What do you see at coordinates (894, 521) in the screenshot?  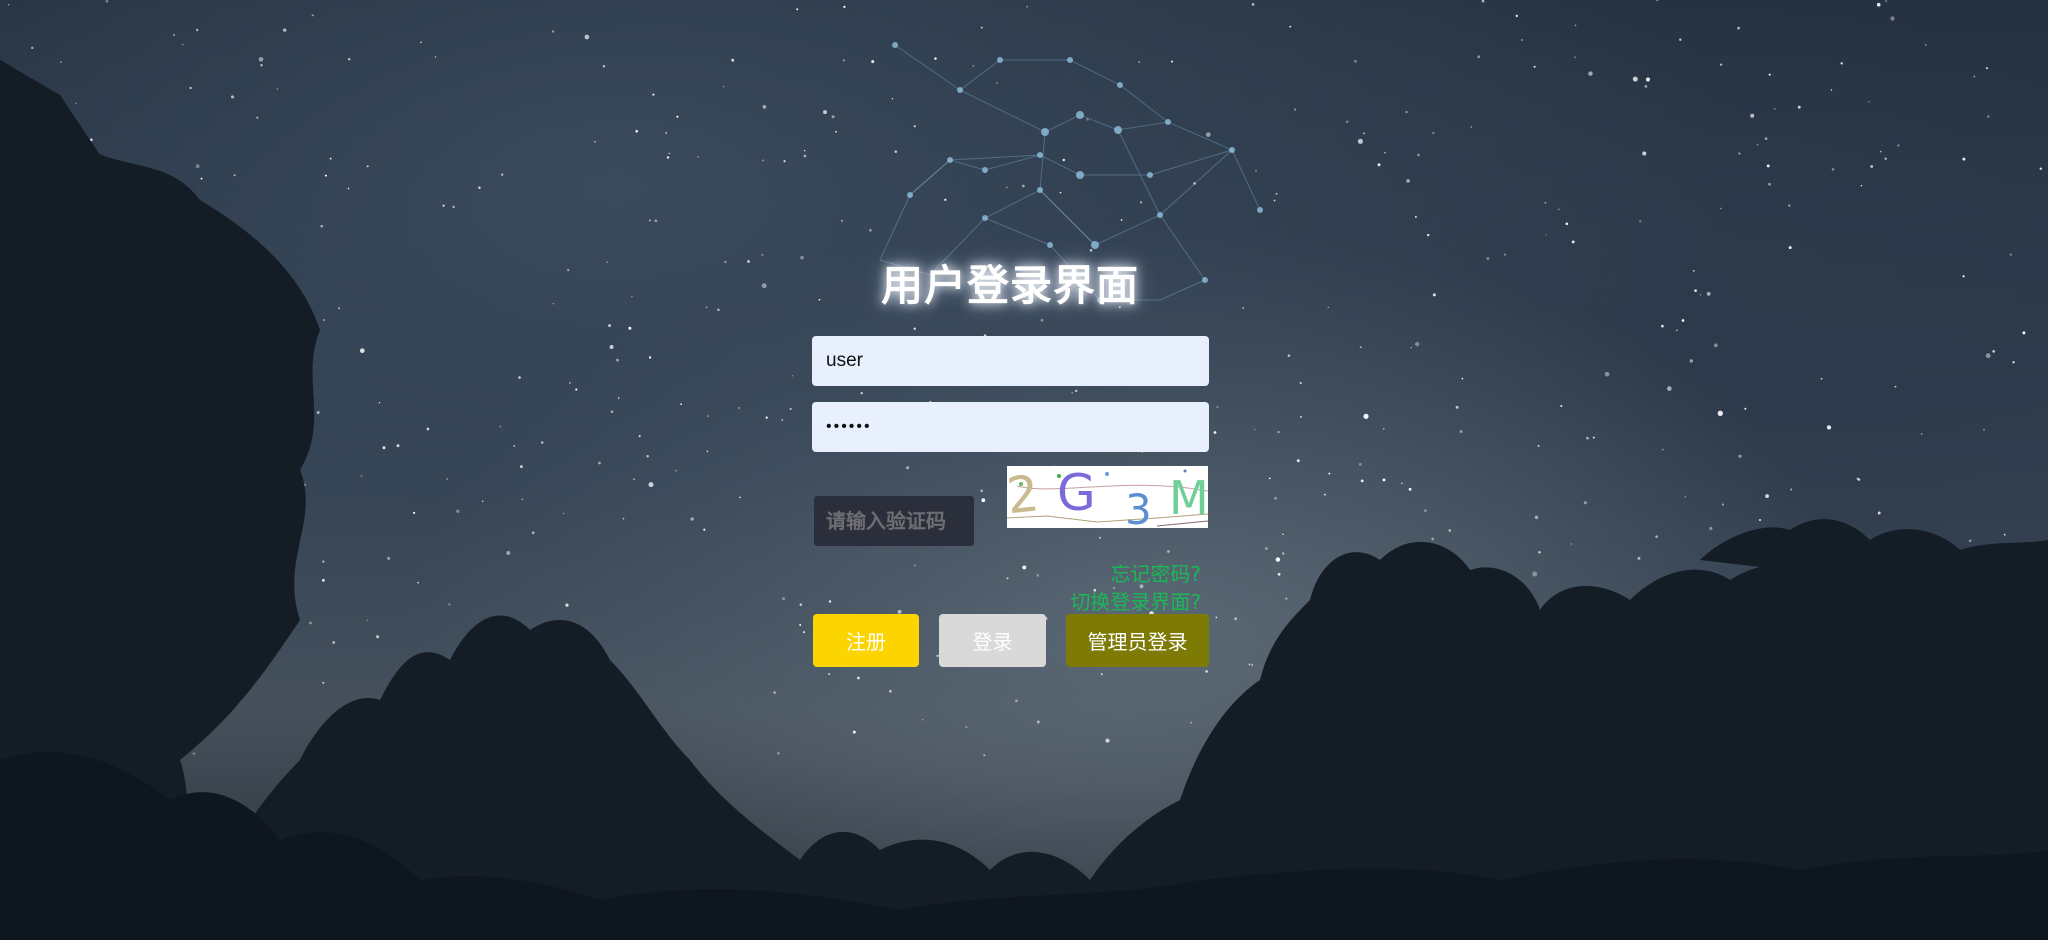 I see `captcha-input` at bounding box center [894, 521].